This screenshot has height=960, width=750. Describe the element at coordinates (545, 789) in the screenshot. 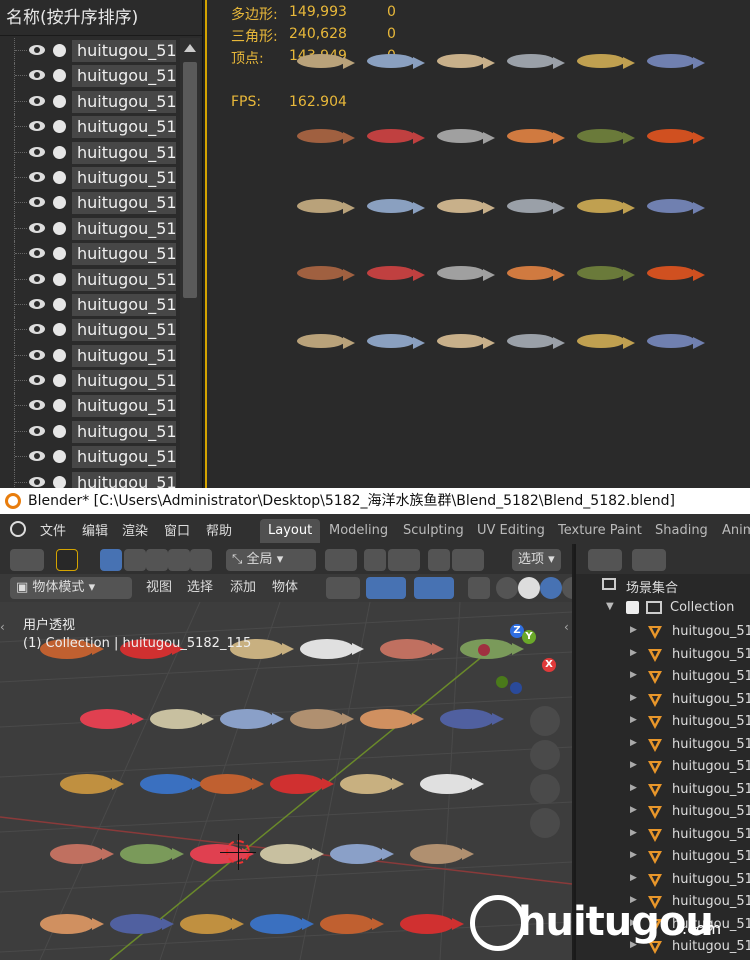

I see `camera-view-icon` at that location.